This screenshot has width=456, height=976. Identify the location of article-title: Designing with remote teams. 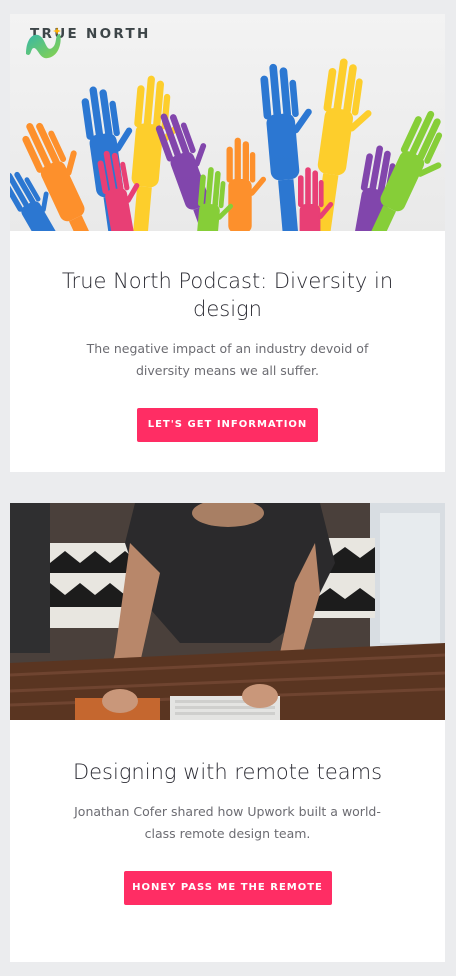
(227, 753).